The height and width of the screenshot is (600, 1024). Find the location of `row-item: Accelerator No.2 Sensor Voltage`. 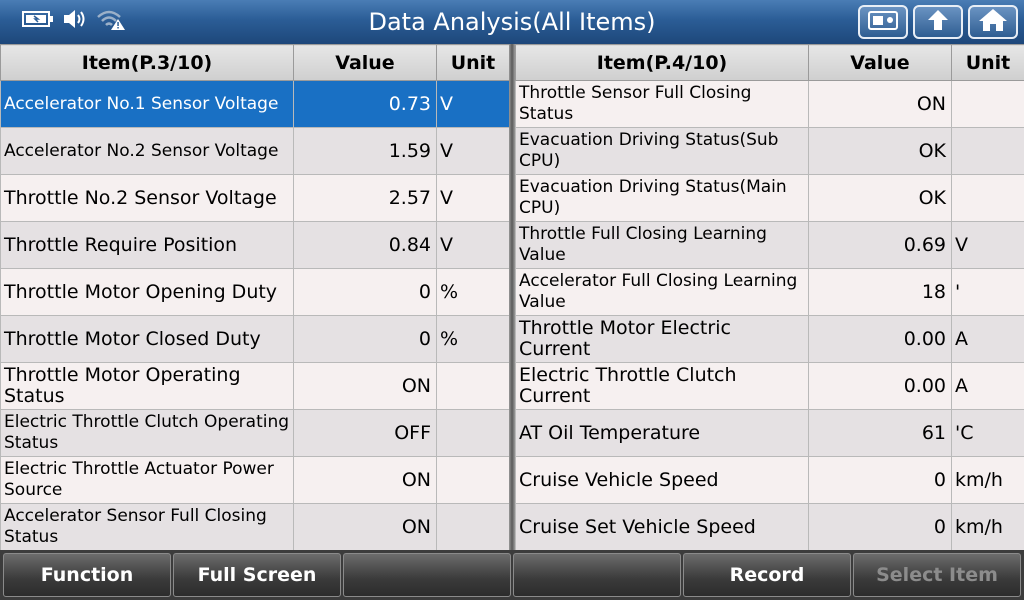

row-item: Accelerator No.2 Sensor Voltage is located at coordinates (147, 151).